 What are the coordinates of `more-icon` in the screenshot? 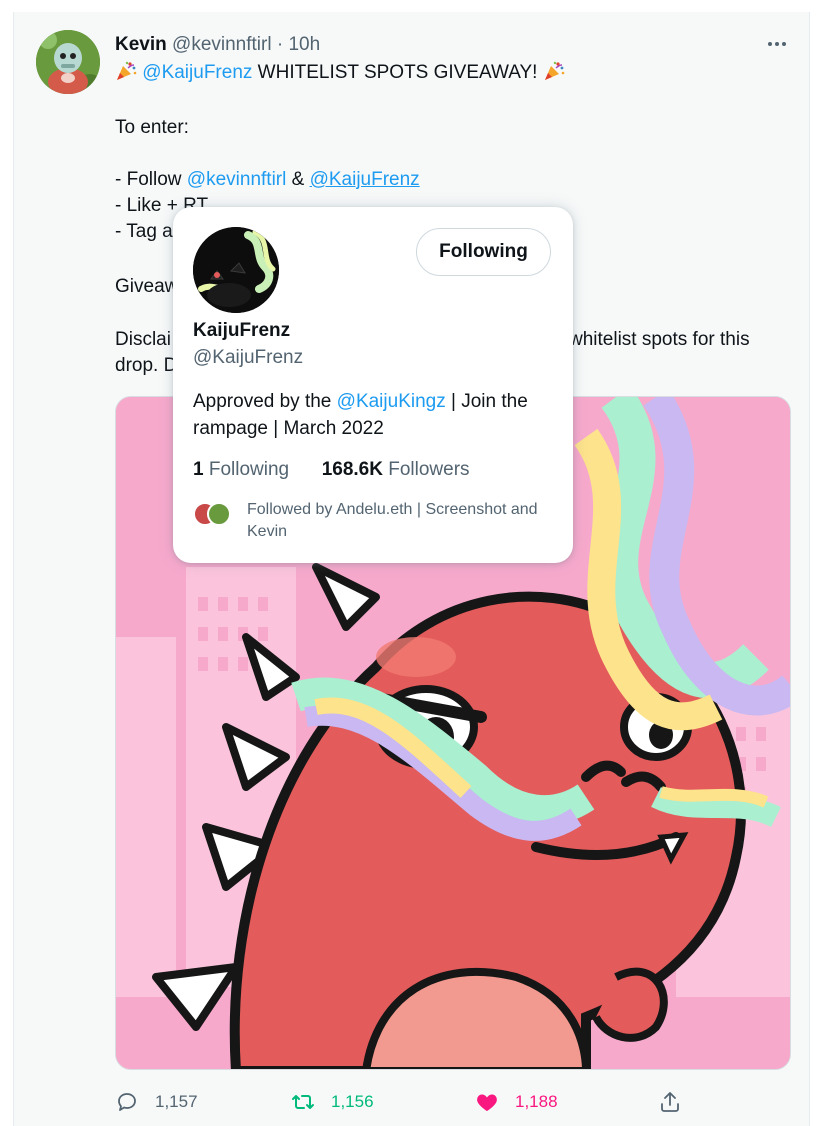 It's located at (777, 44).